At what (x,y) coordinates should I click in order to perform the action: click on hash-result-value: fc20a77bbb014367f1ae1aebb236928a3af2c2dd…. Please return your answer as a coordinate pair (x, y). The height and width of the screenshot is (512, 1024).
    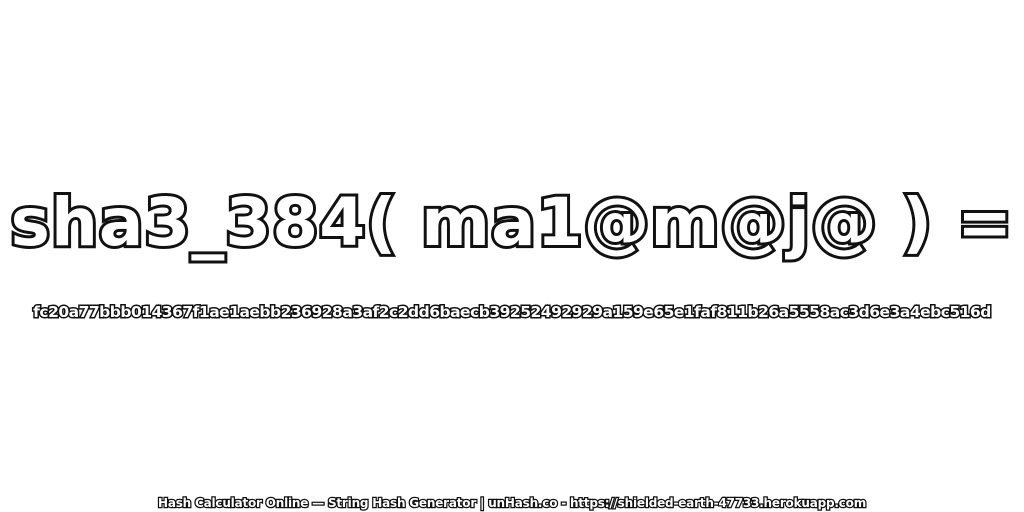
    Looking at the image, I should click on (512, 312).